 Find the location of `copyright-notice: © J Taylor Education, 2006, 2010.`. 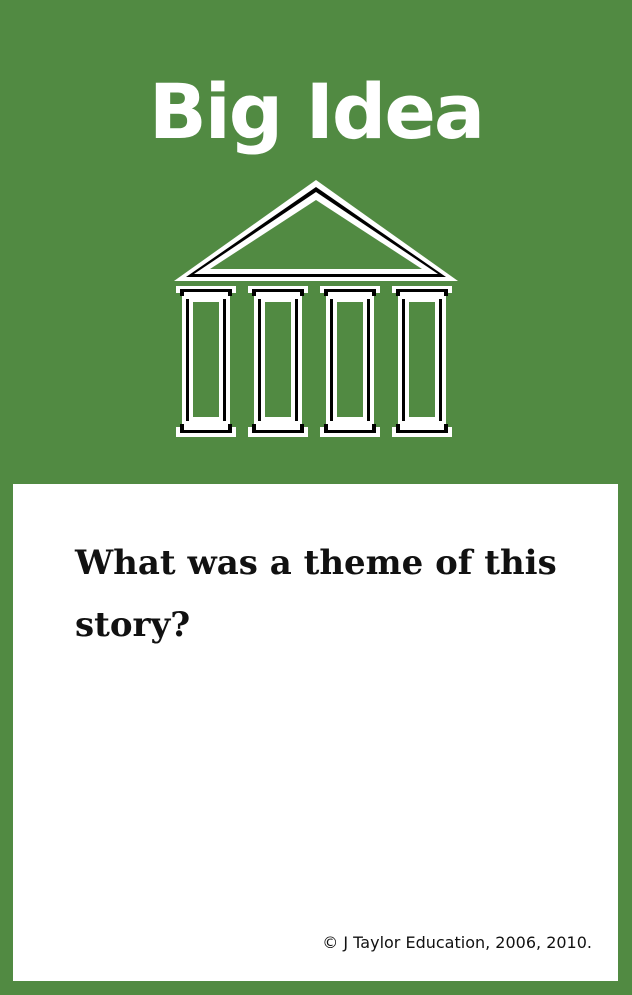

copyright-notice: © J Taylor Education, 2006, 2010. is located at coordinates (457, 942).